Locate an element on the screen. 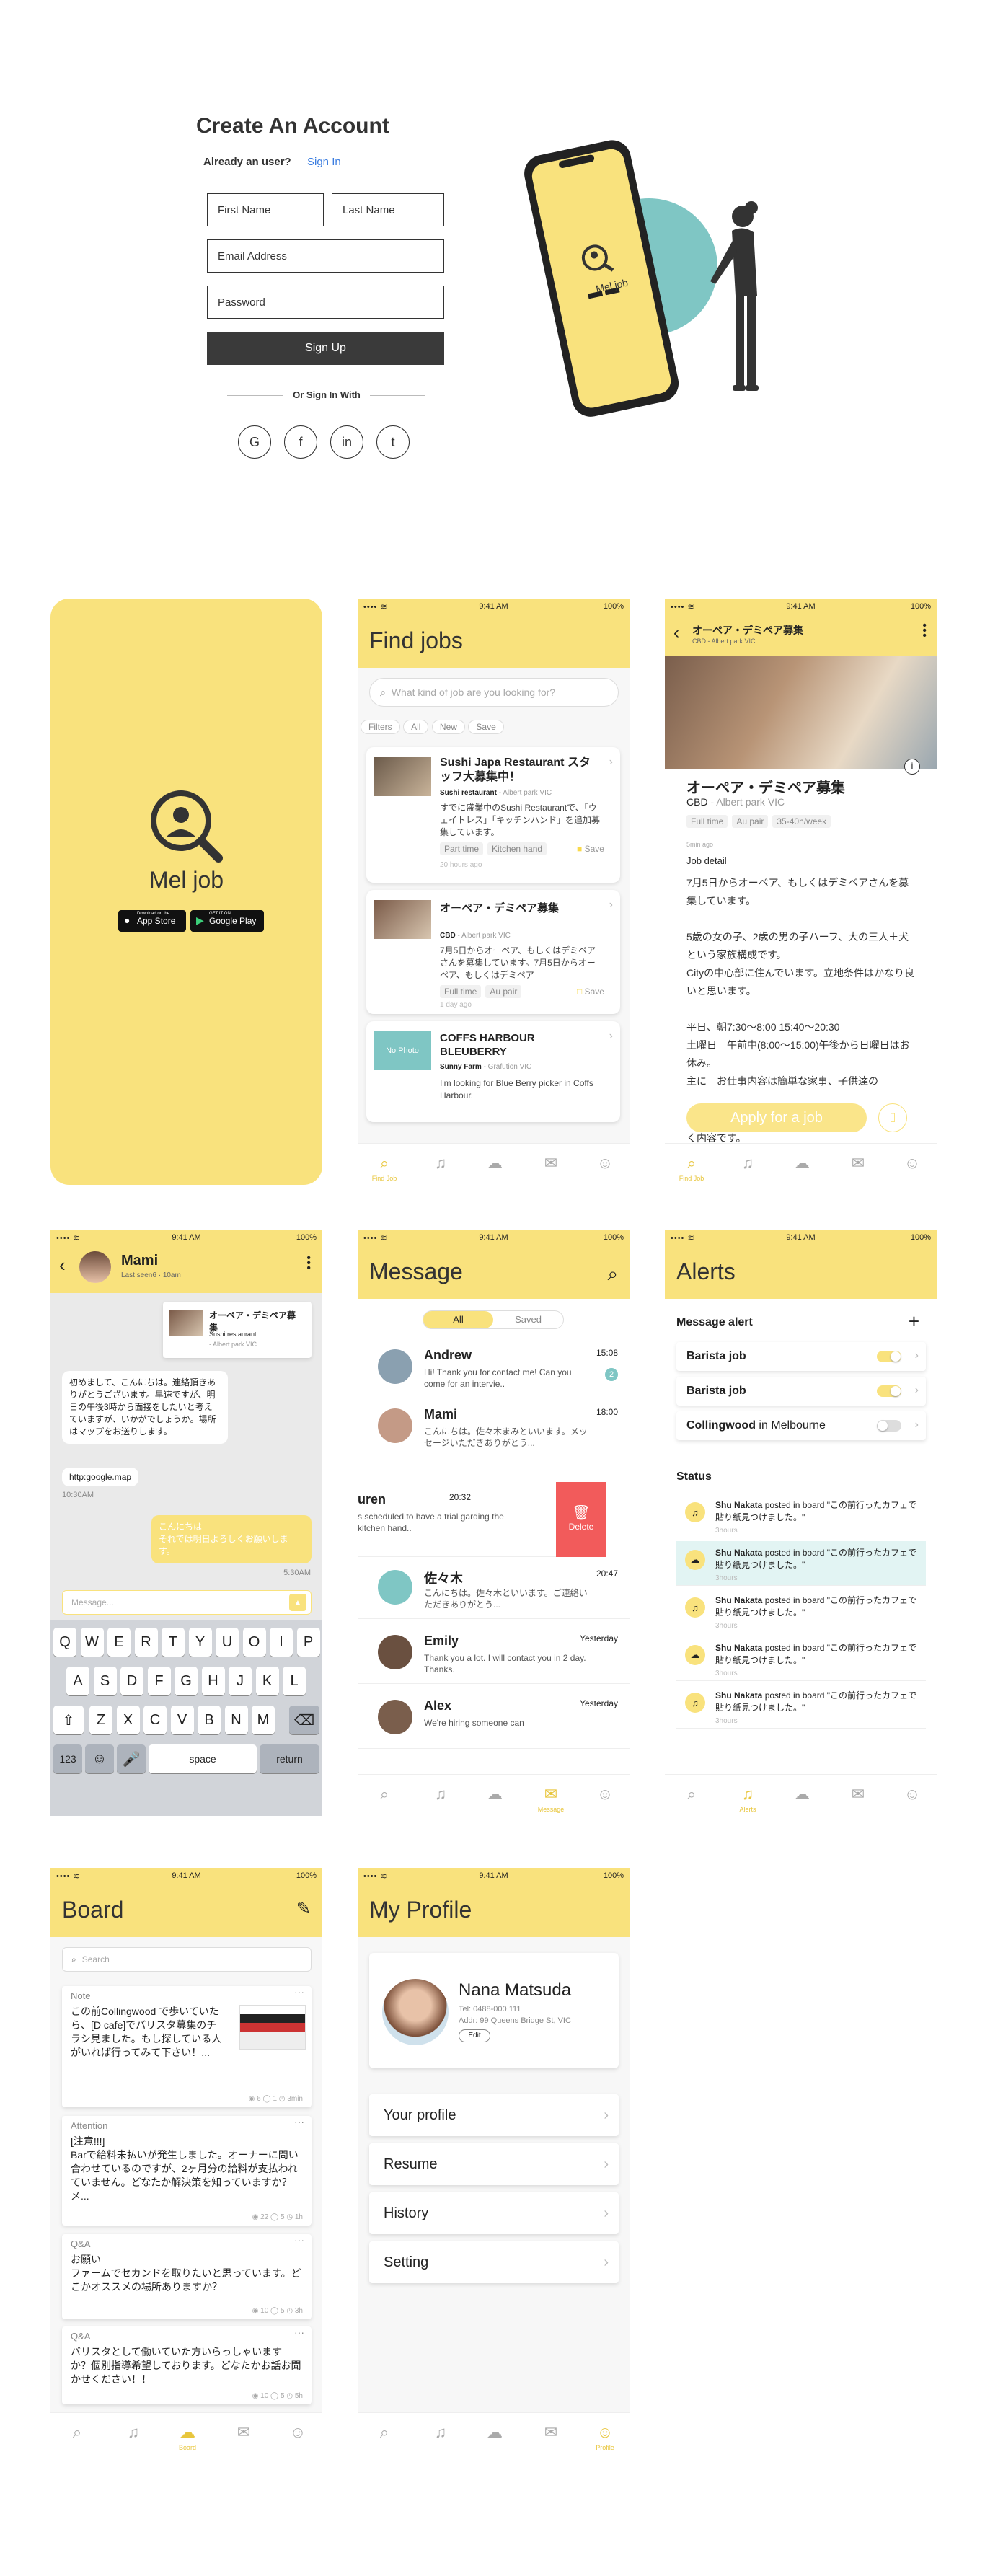 This screenshot has height=2576, width=985. info-icon: i is located at coordinates (912, 767).